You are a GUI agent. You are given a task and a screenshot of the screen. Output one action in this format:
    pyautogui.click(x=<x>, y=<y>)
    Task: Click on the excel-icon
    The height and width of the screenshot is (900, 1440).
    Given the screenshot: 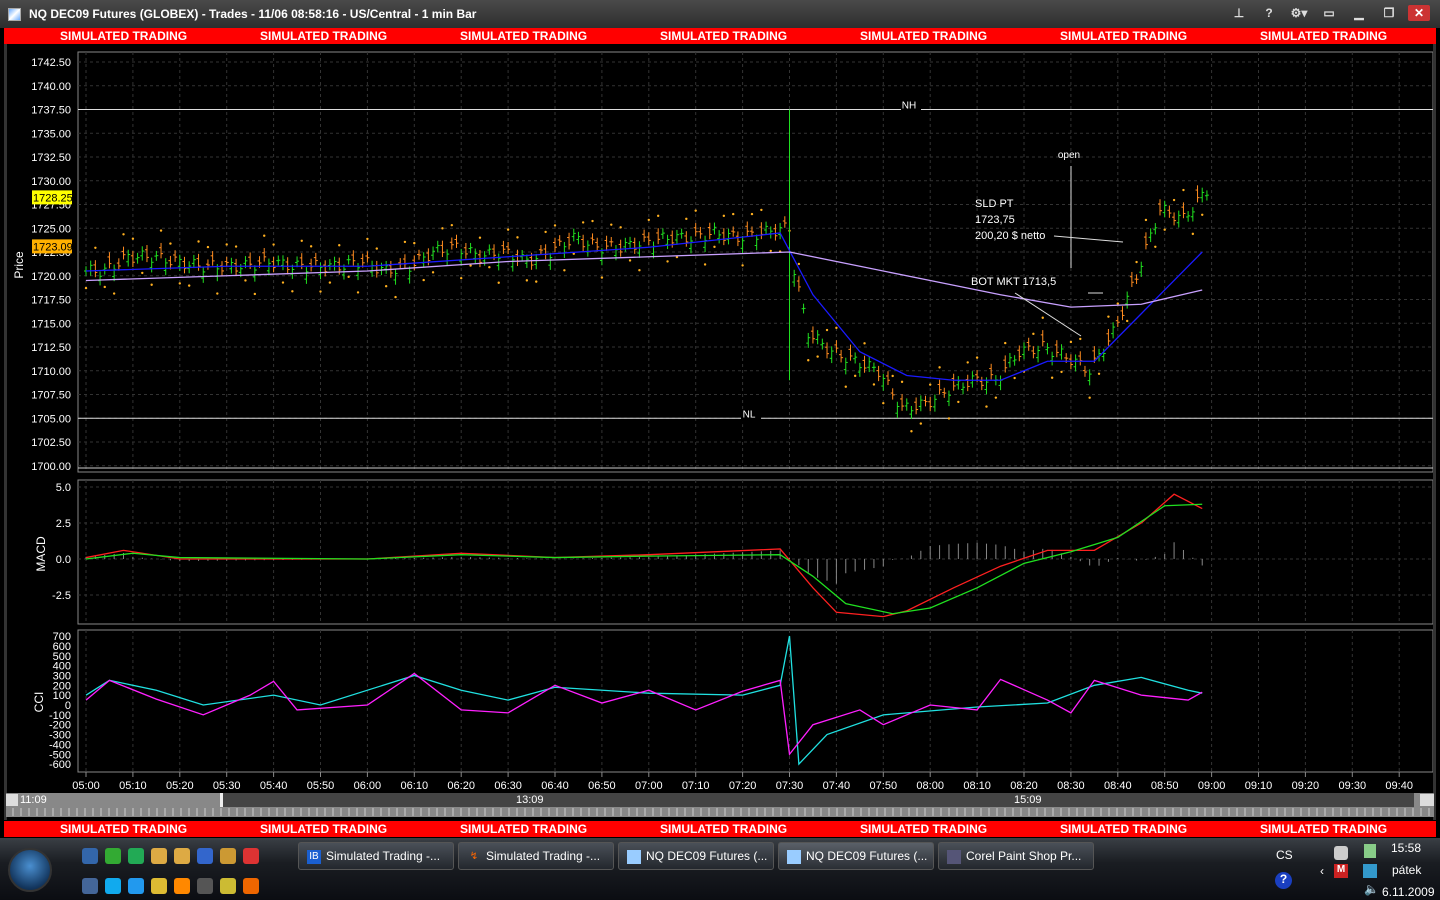 What is the action you would take?
    pyautogui.click(x=136, y=856)
    